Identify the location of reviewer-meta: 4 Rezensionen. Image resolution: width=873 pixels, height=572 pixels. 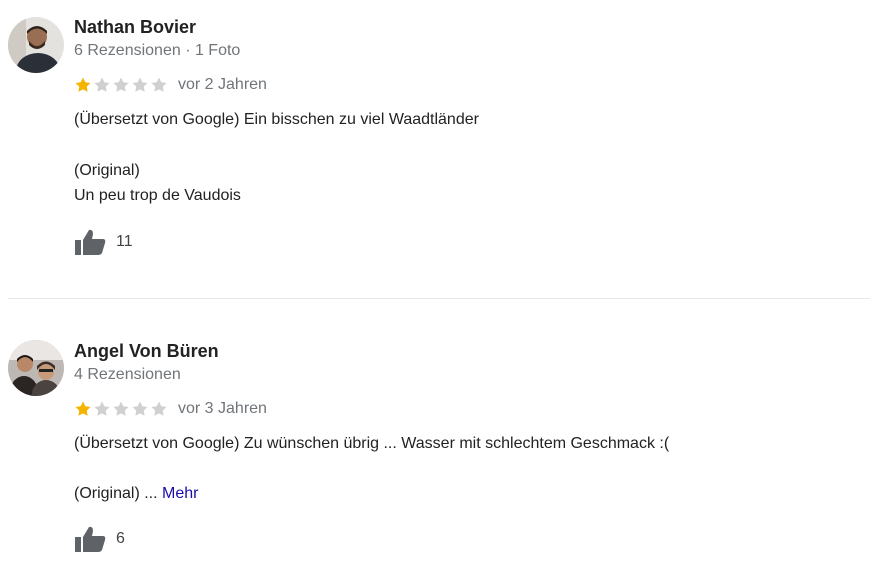
(127, 375).